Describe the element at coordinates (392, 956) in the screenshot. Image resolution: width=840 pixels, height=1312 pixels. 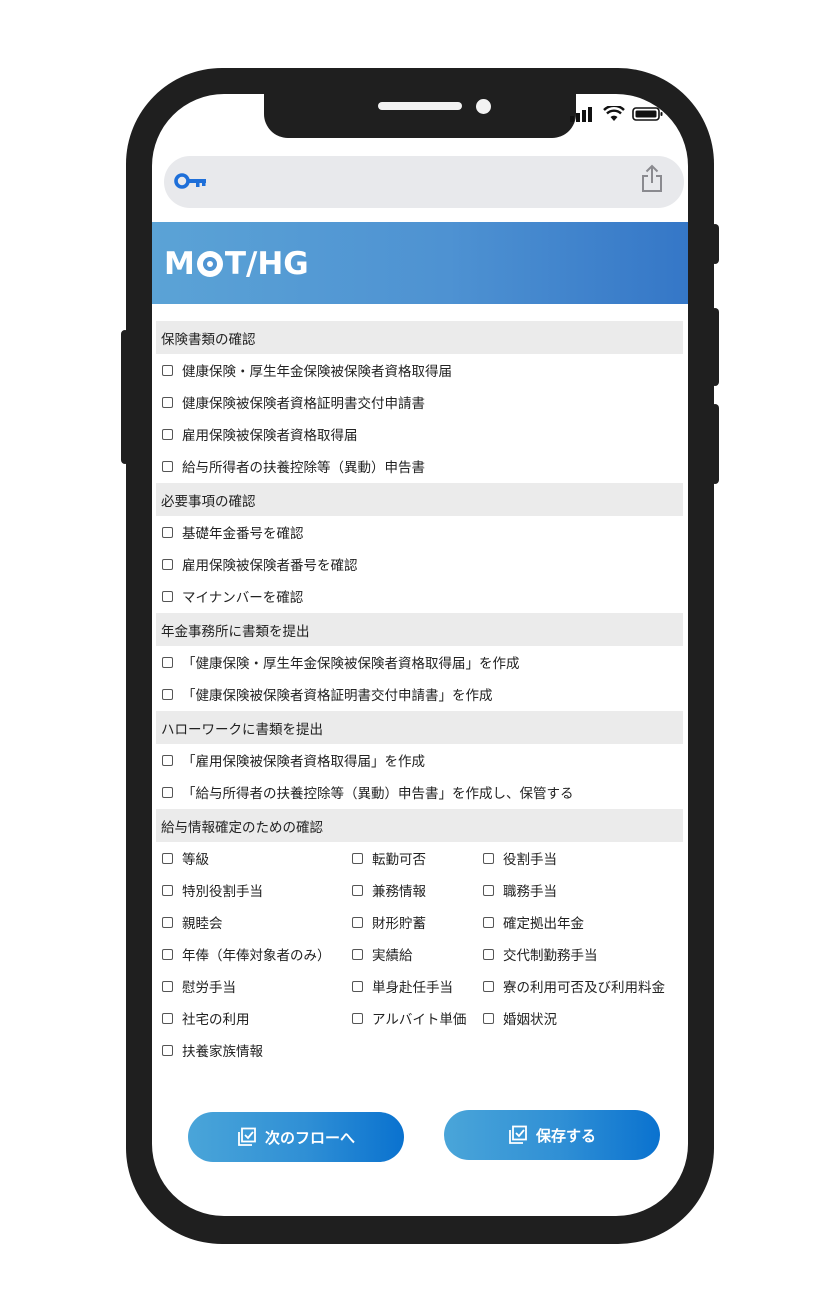
I see `item-label: 実績給` at that location.